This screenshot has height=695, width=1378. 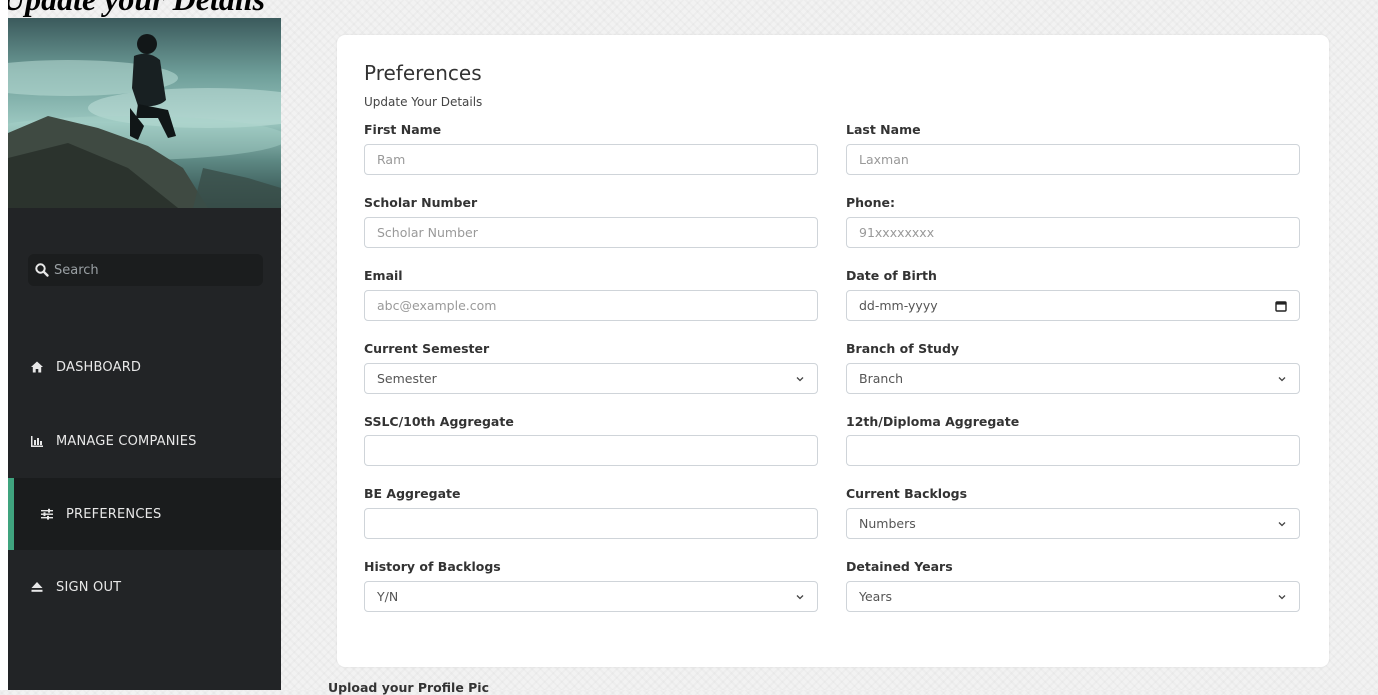 What do you see at coordinates (907, 493) in the screenshot?
I see `backlogs-label: Current Backlogs` at bounding box center [907, 493].